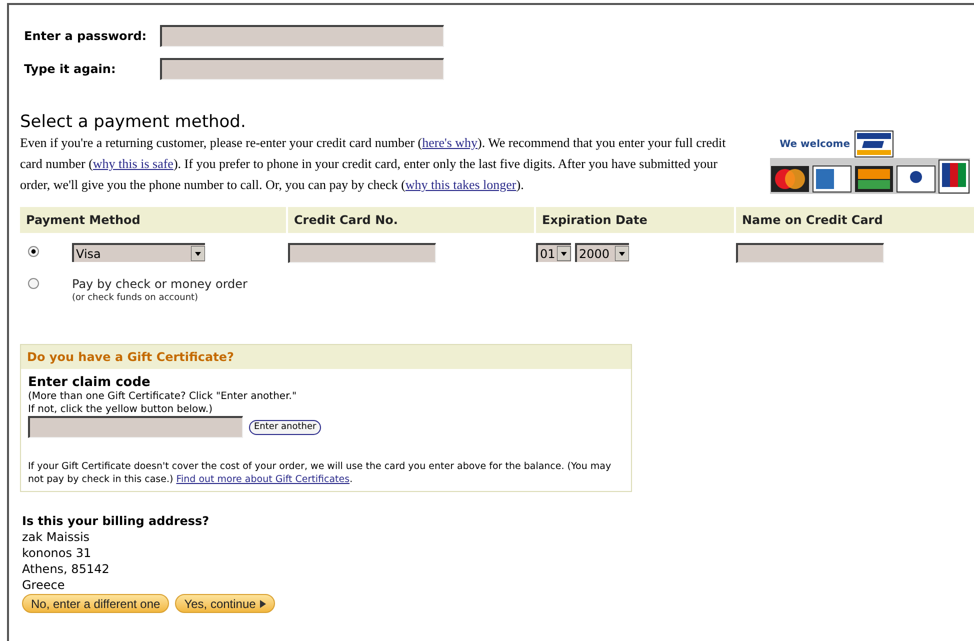 Image resolution: width=974 pixels, height=641 pixels. I want to click on cards-banner-text: We welcome, so click(815, 145).